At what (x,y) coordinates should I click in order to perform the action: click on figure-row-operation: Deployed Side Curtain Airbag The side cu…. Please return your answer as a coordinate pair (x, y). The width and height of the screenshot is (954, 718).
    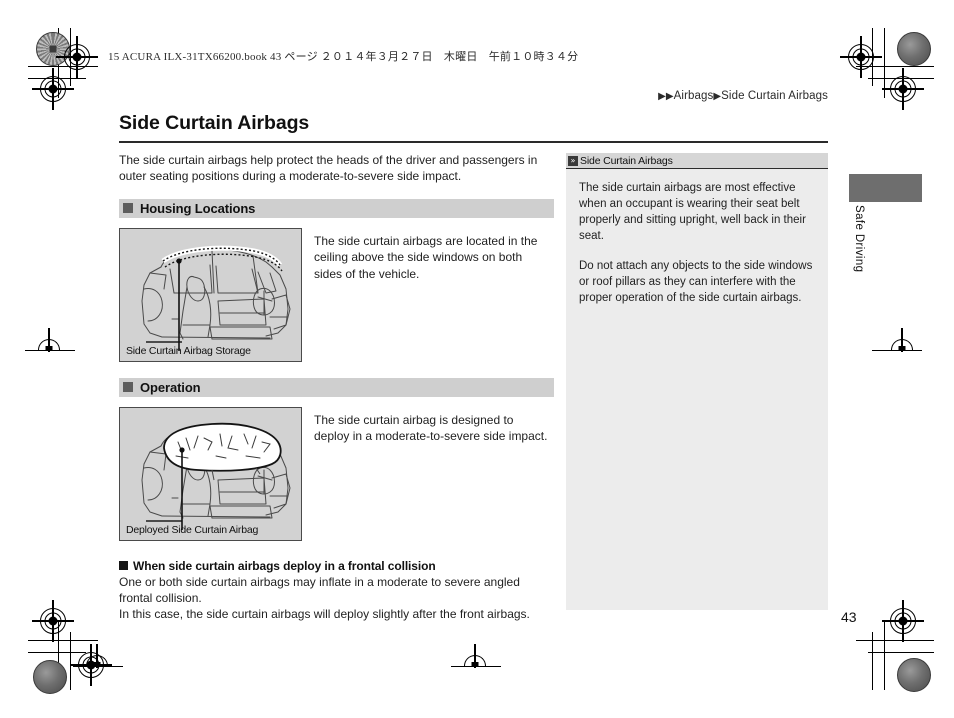
    Looking at the image, I should click on (334, 473).